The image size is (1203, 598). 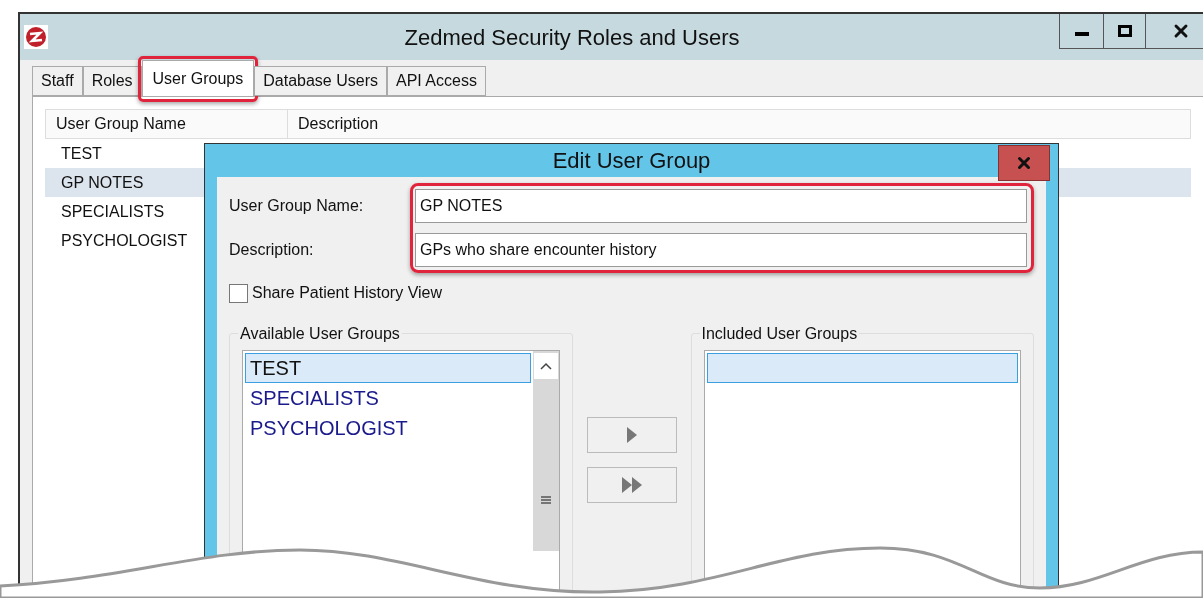 I want to click on tab: User Groups, so click(x=198, y=78).